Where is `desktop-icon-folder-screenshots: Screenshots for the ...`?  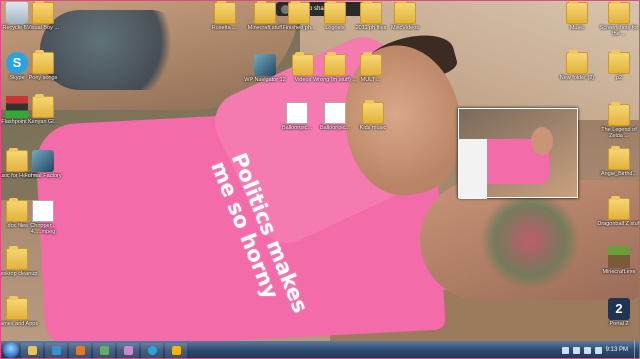
desktop-icon-folder-screenshots: Screenshots for the ... is located at coordinates (618, 18).